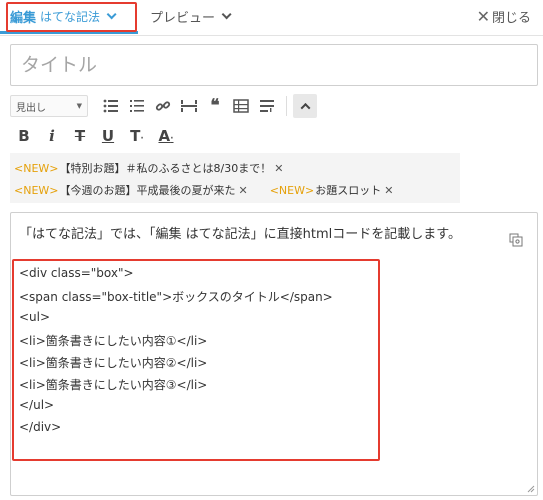 This screenshot has width=543, height=500. Describe the element at coordinates (49, 106) in the screenshot. I see `heading-select: 見出し ▼` at that location.